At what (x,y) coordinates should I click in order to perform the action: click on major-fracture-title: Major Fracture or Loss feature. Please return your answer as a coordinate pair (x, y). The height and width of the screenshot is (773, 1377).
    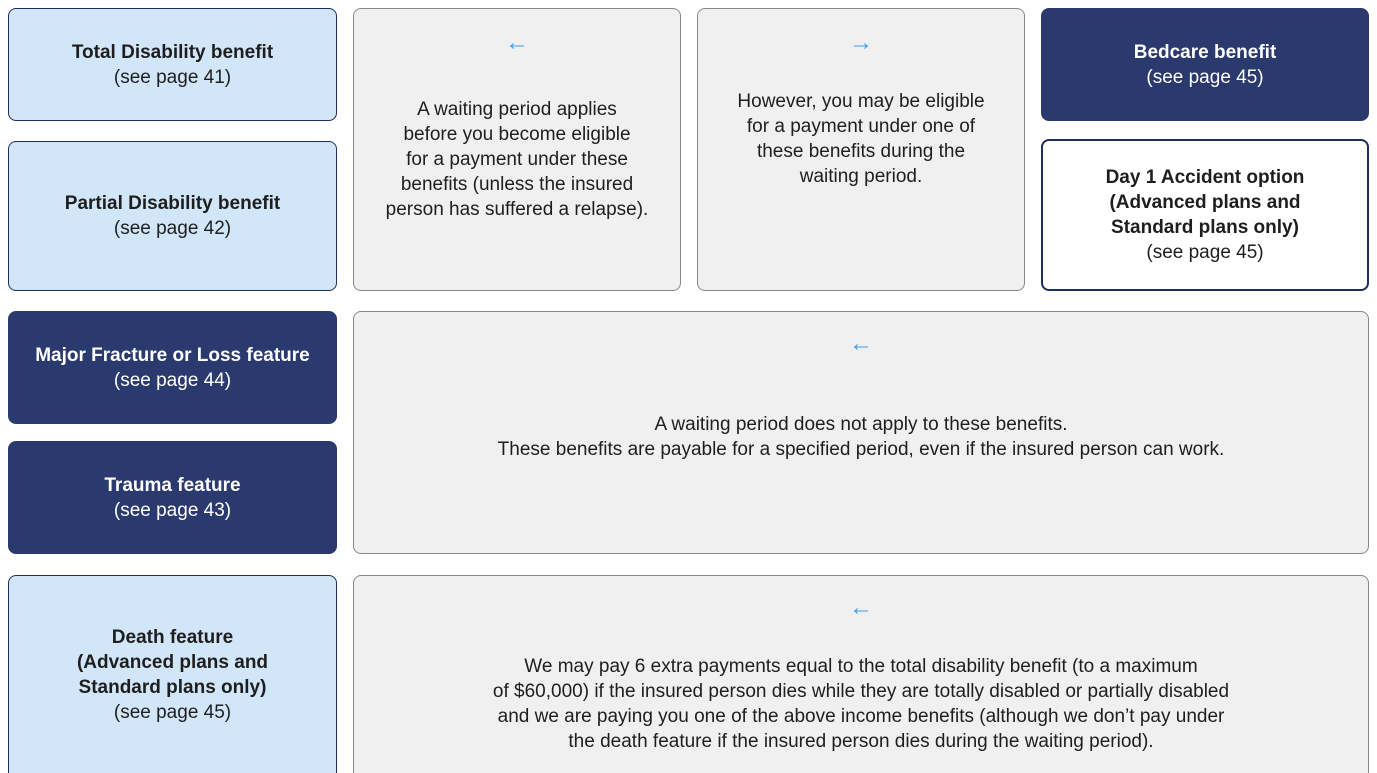
    Looking at the image, I should click on (172, 355).